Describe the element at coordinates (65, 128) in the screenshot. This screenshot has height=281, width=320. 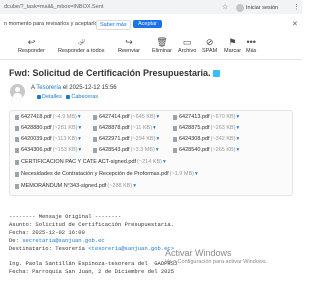
I see `attachment-size: (~281 KB)` at that location.